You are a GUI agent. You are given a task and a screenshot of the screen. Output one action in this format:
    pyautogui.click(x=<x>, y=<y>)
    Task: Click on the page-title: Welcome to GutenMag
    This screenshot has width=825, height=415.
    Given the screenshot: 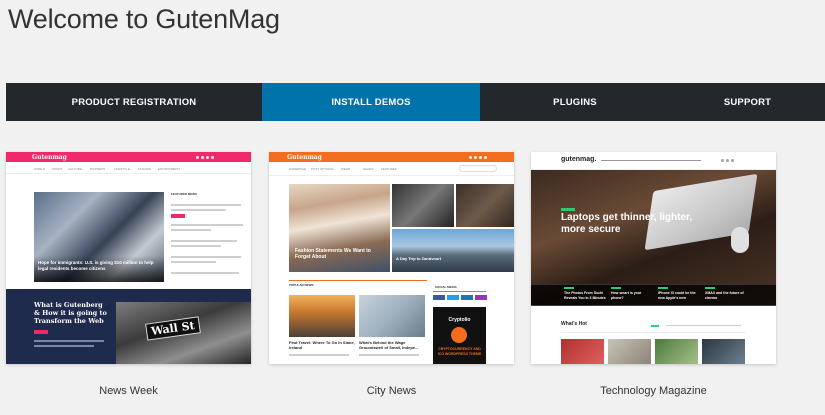 What is the action you would take?
    pyautogui.click(x=144, y=19)
    